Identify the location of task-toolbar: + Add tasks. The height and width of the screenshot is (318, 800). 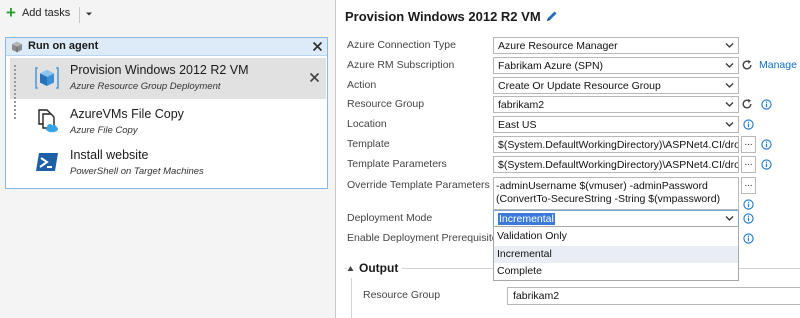
(168, 15).